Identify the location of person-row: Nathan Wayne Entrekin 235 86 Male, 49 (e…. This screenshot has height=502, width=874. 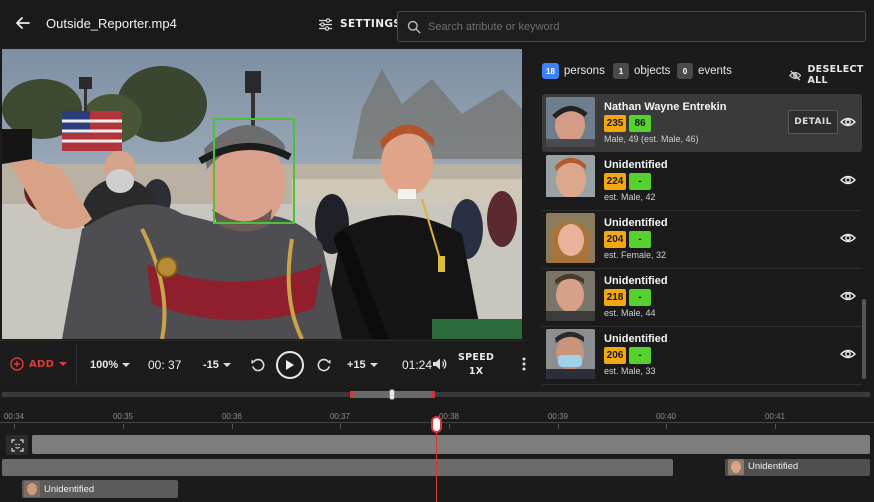
(702, 123).